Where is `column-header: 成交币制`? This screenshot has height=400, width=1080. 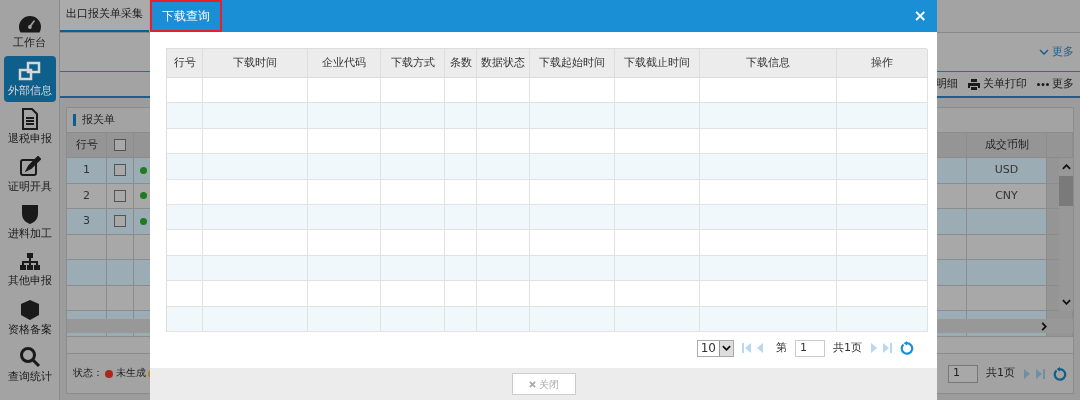 column-header: 成交币制 is located at coordinates (1007, 145).